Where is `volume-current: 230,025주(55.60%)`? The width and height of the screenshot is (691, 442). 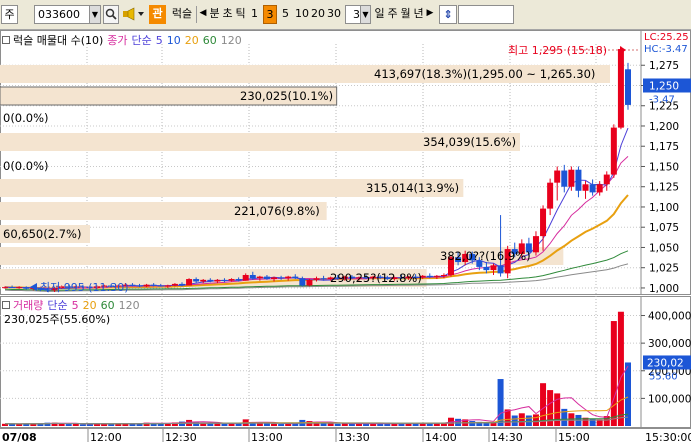
volume-current: 230,025주(55.60%) is located at coordinates (57, 319).